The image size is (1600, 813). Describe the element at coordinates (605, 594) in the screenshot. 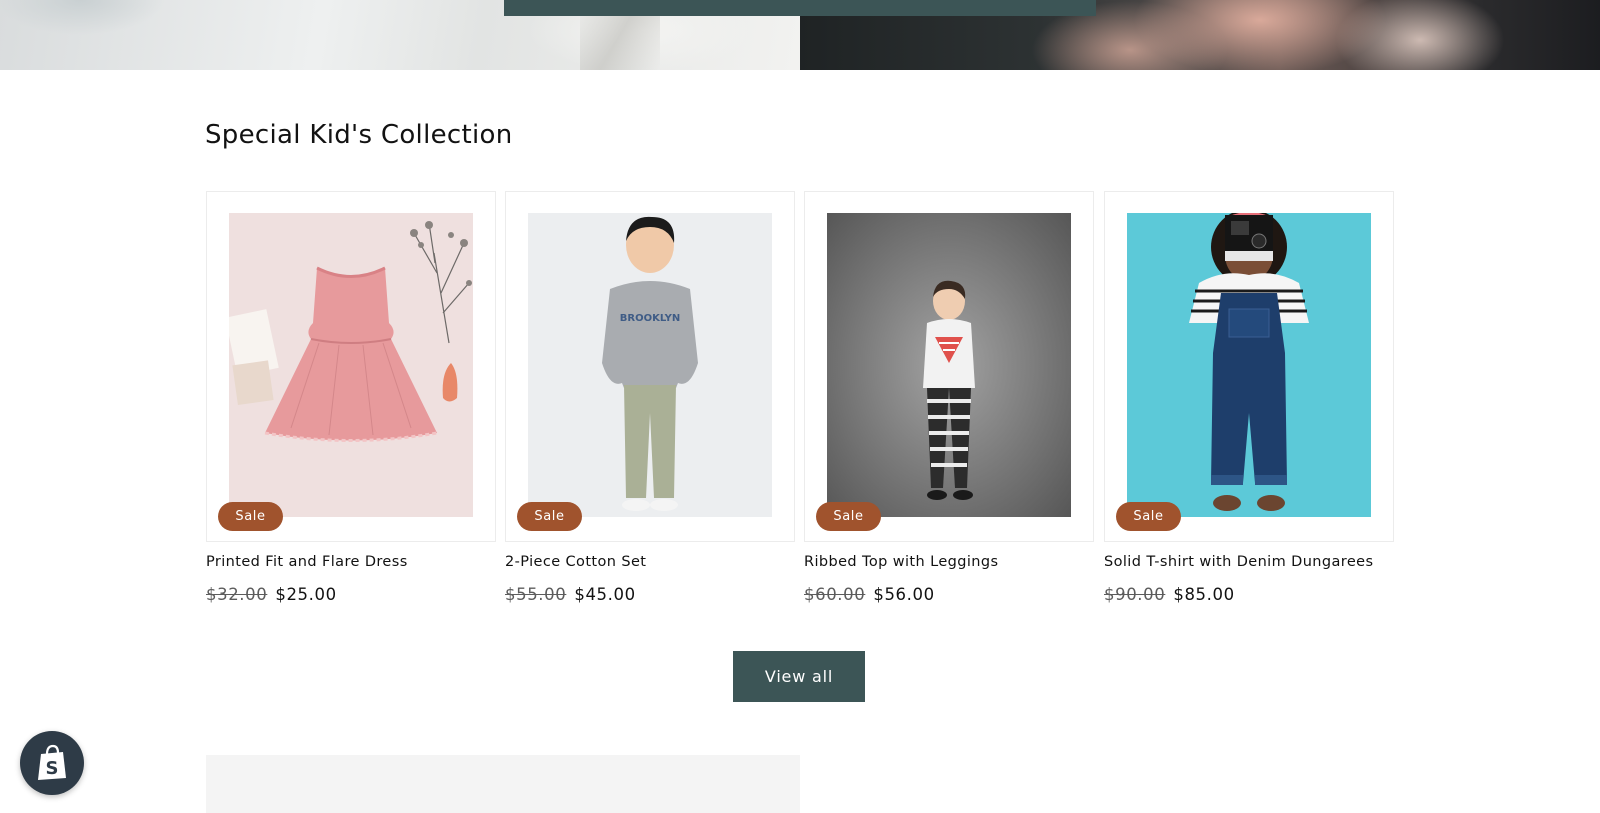

I see `sale-price: $45.00` at that location.